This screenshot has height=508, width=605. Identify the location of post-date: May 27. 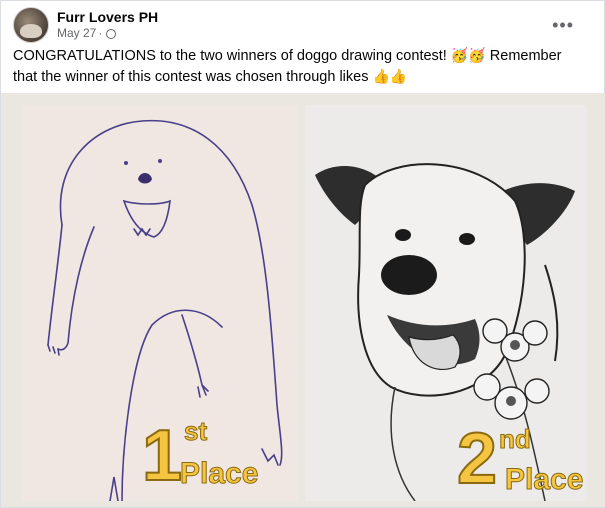
(76, 33).